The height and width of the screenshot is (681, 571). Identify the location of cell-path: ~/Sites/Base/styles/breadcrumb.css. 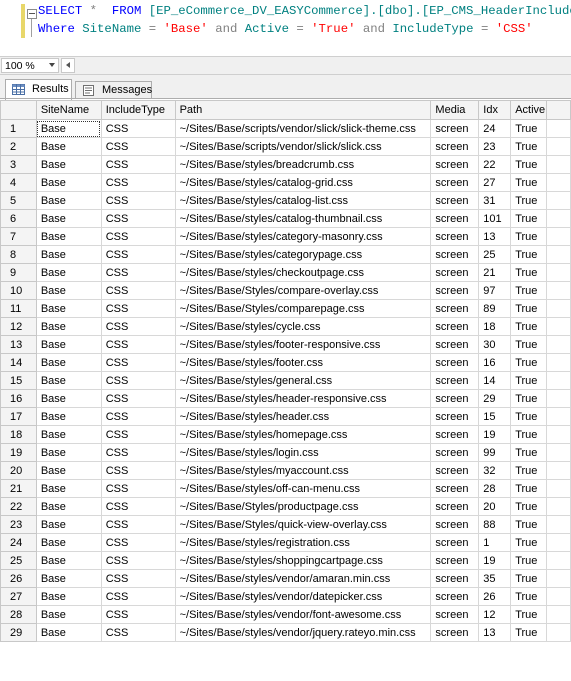
(303, 164).